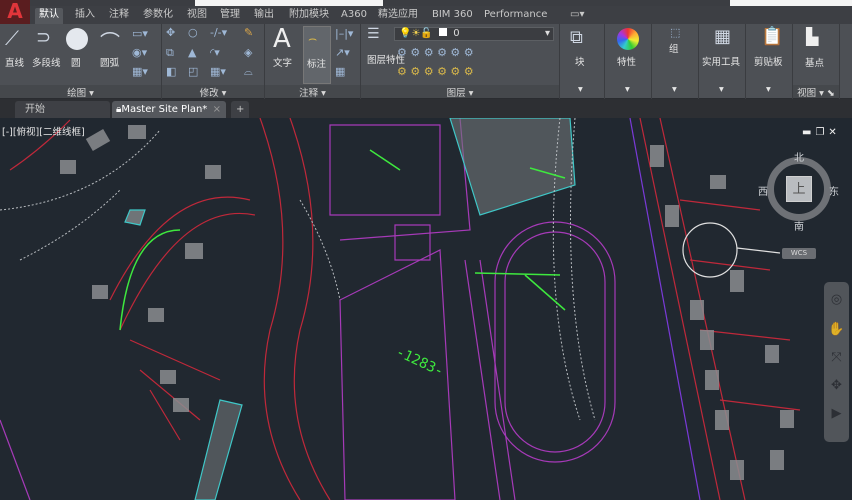  Describe the element at coordinates (836, 413) in the screenshot. I see `showmotion-icon: ▶` at that location.